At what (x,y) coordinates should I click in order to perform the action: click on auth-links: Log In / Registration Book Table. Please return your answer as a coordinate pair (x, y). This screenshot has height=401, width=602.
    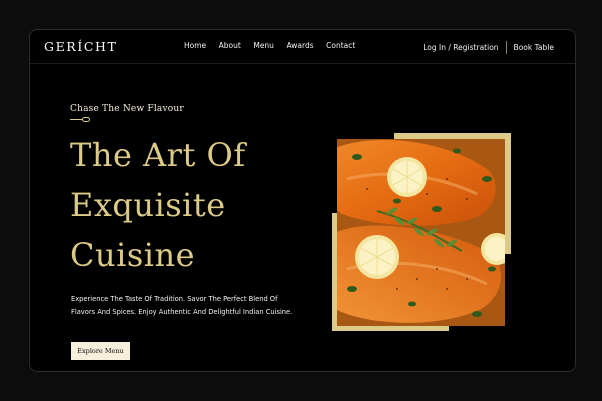
    Looking at the image, I should click on (488, 47).